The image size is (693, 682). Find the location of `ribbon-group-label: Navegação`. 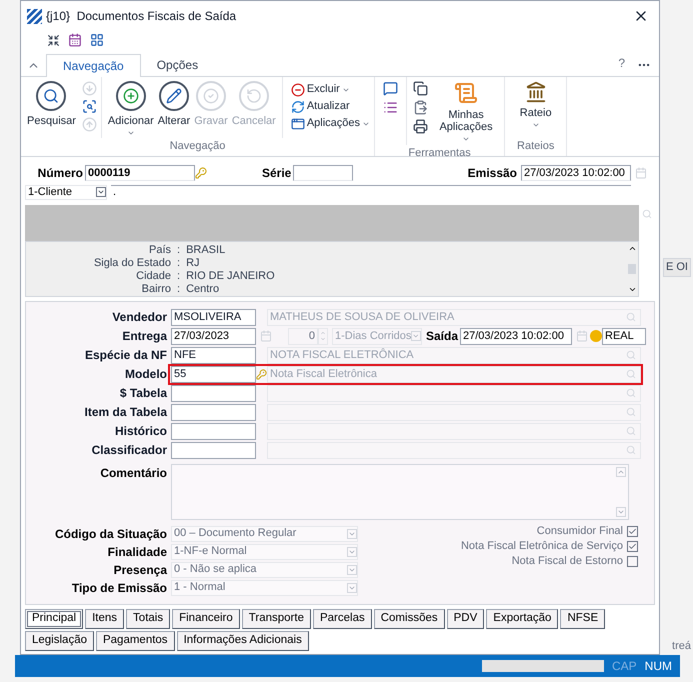

ribbon-group-label: Navegação is located at coordinates (197, 146).